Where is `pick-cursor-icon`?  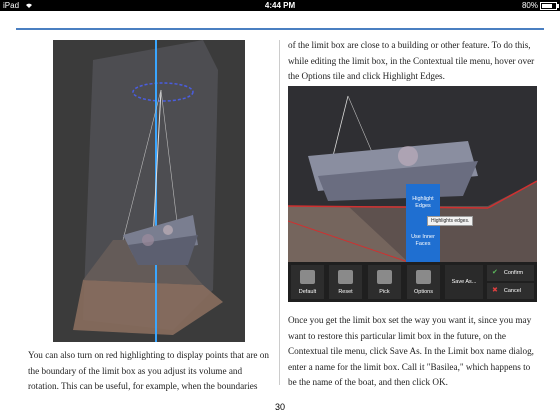
pick-cursor-icon is located at coordinates (384, 277).